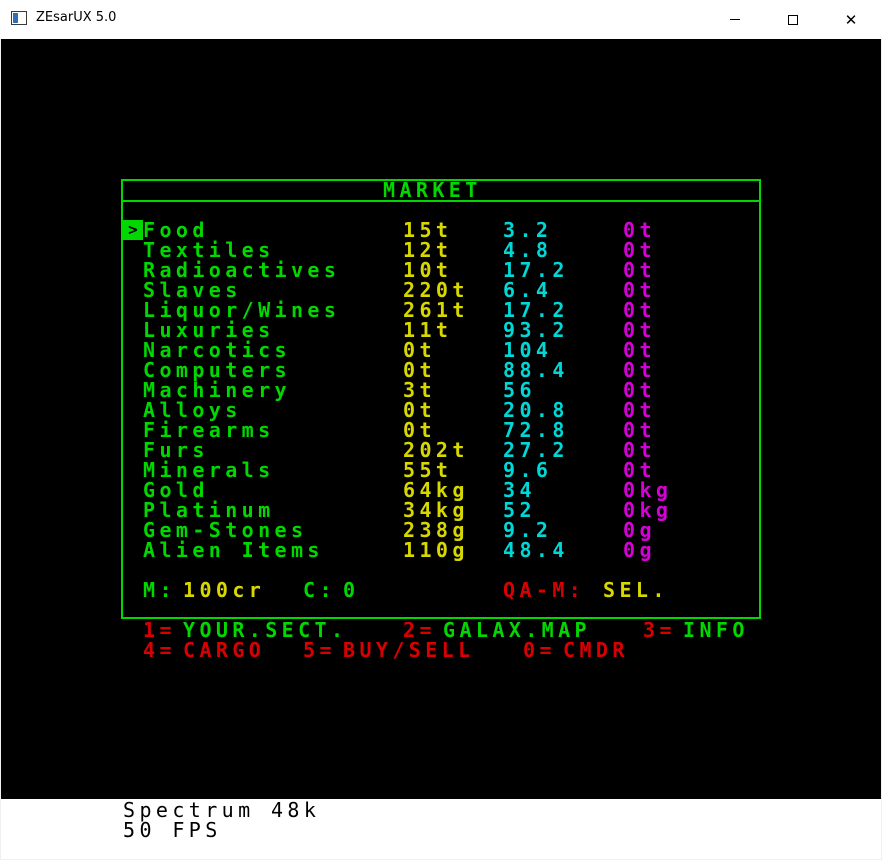  I want to click on menu-item-cmdr: CMDR, so click(596, 650).